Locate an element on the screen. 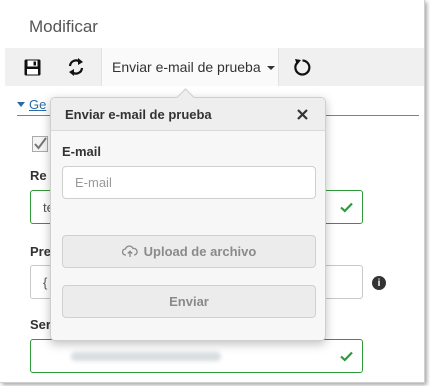  popover-title: Enviar e-mail de prueba is located at coordinates (138, 114).